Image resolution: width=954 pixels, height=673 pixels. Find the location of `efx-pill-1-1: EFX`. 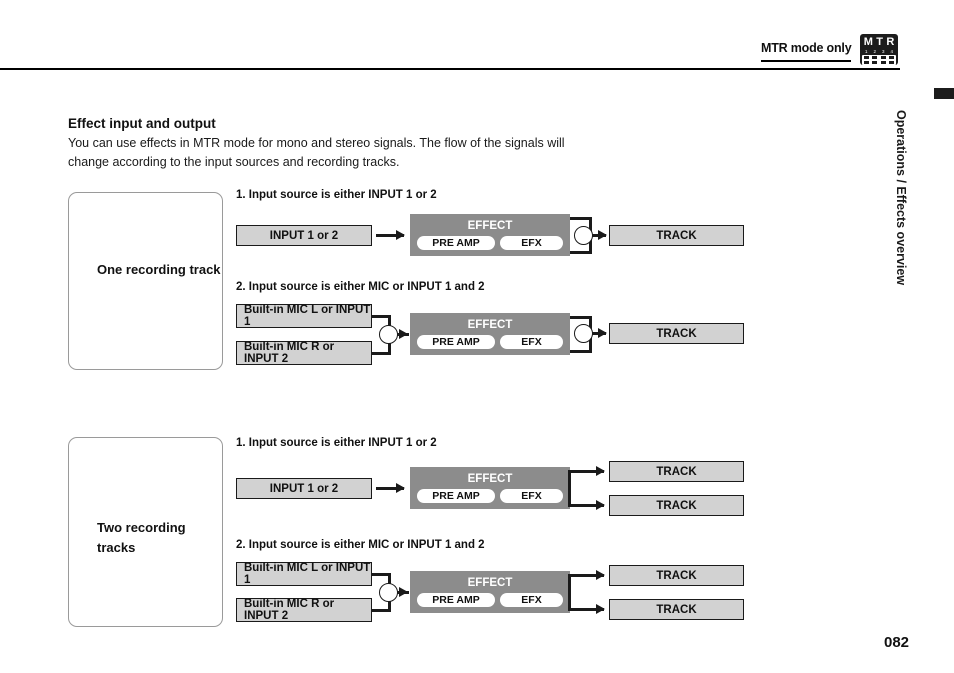

efx-pill-1-1: EFX is located at coordinates (531, 243).